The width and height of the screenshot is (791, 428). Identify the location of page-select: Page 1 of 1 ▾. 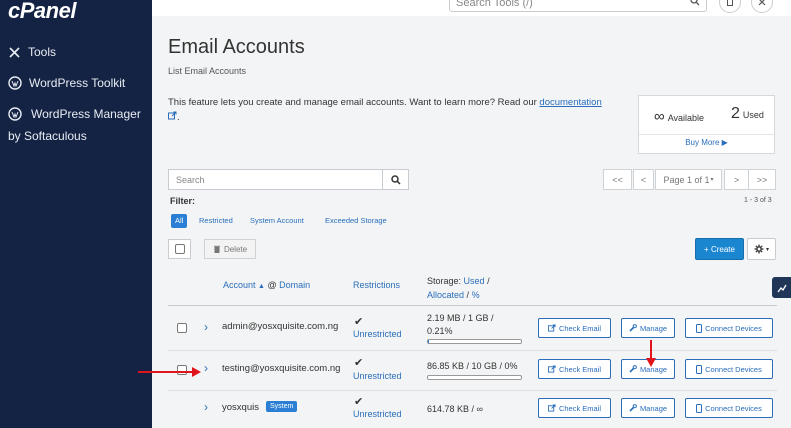
(688, 179).